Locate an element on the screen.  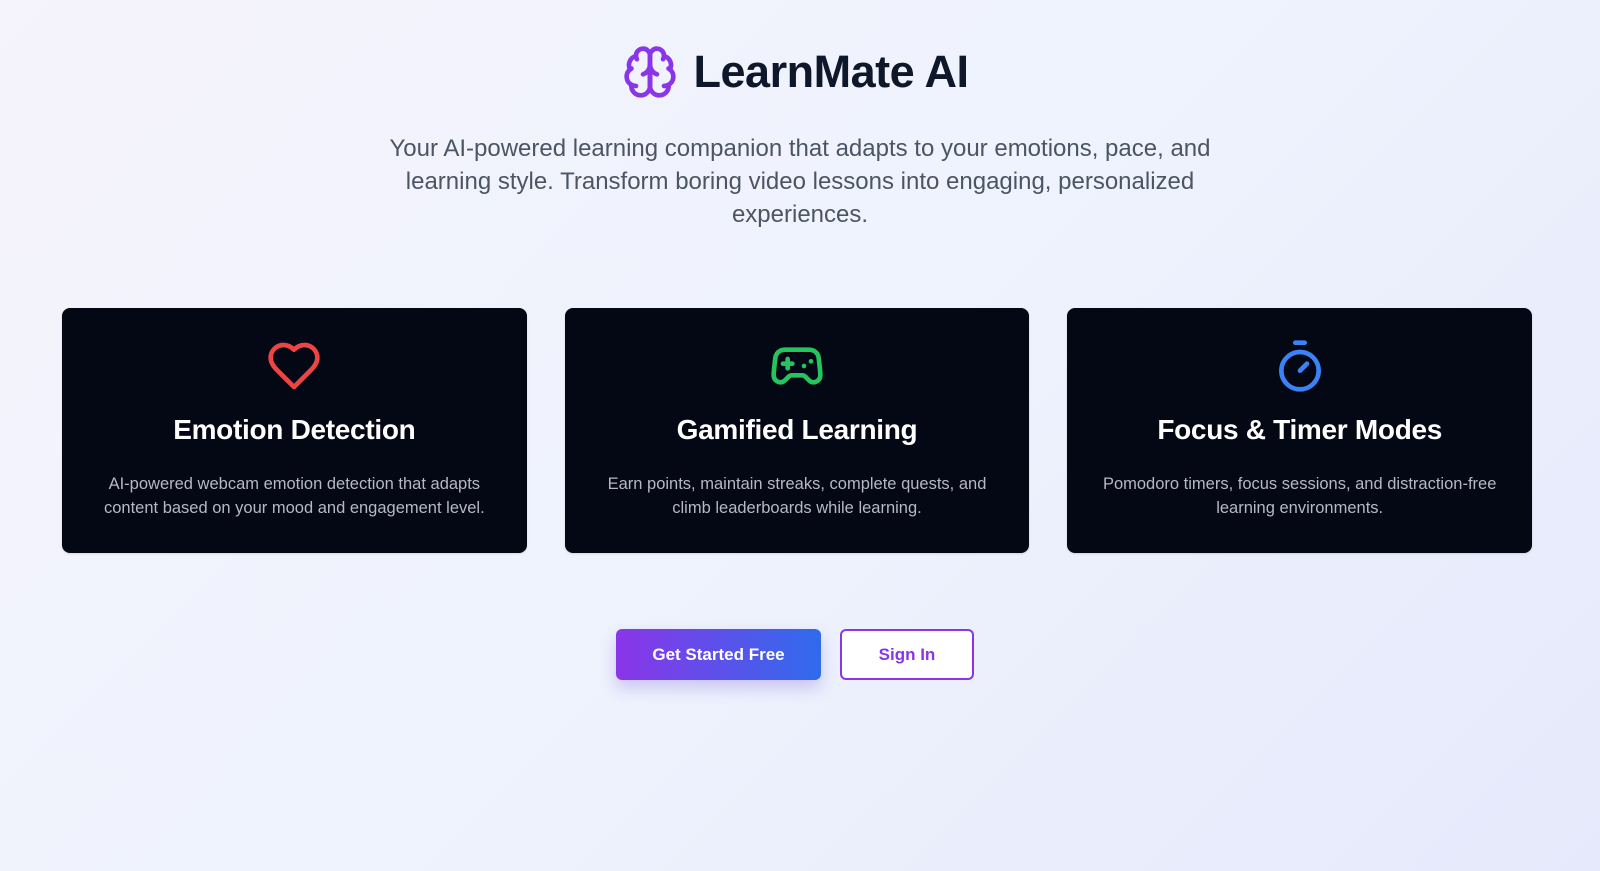
feature-title: Gamified Learning is located at coordinates (797, 429).